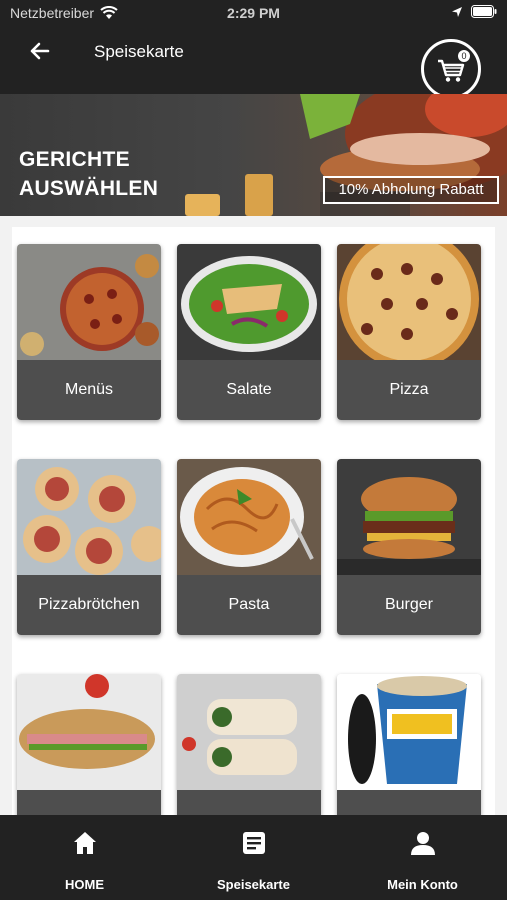 The width and height of the screenshot is (507, 900). What do you see at coordinates (89, 605) in the screenshot?
I see `category-label: Pizzabrötchen` at bounding box center [89, 605].